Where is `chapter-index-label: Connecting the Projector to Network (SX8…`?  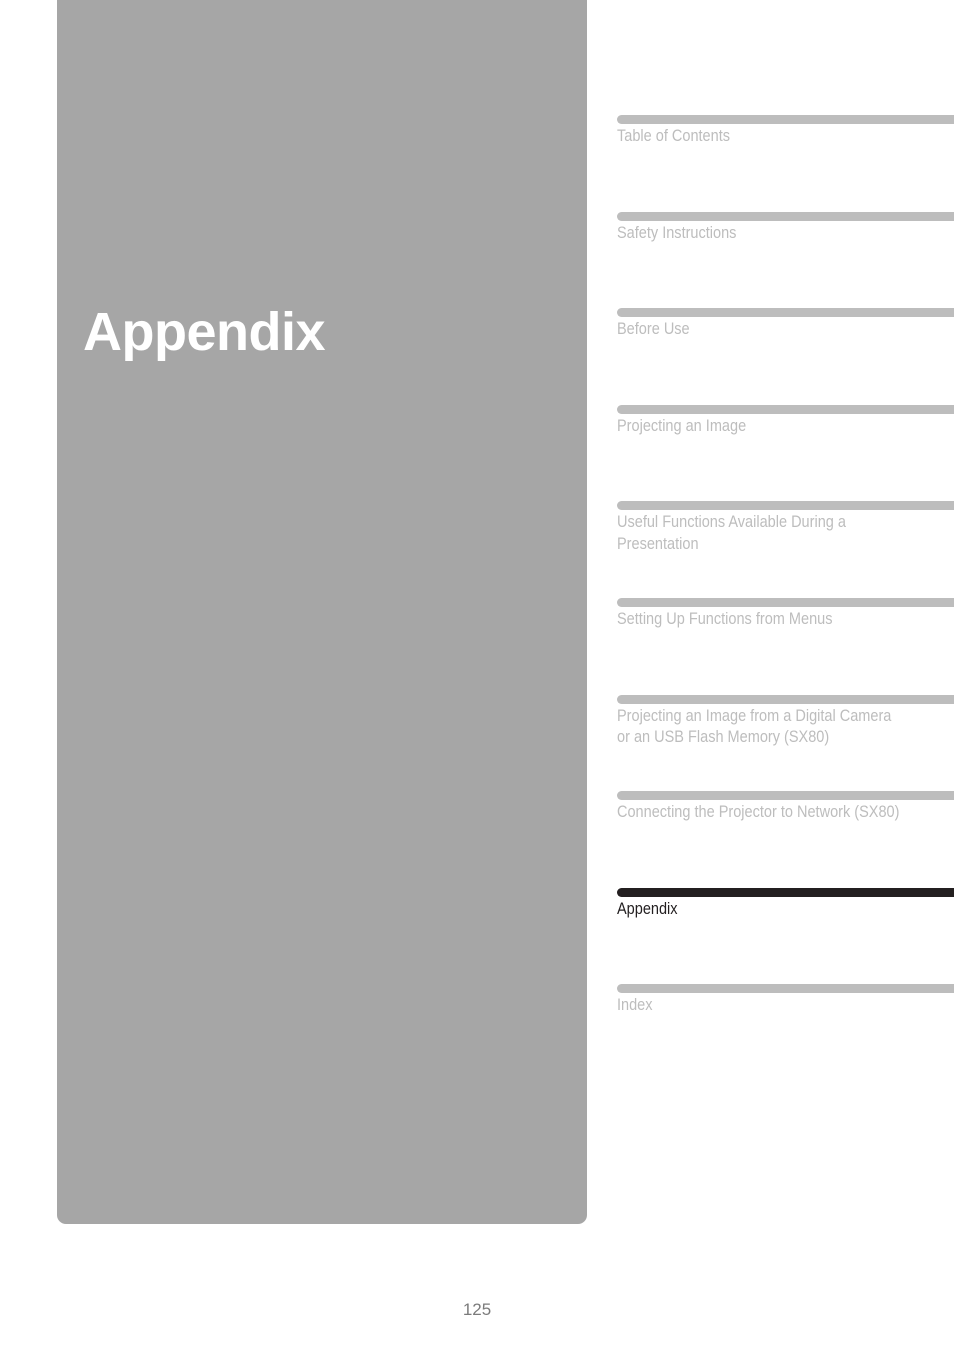
chapter-index-label: Connecting the Projector to Network (SX8… is located at coordinates (758, 812).